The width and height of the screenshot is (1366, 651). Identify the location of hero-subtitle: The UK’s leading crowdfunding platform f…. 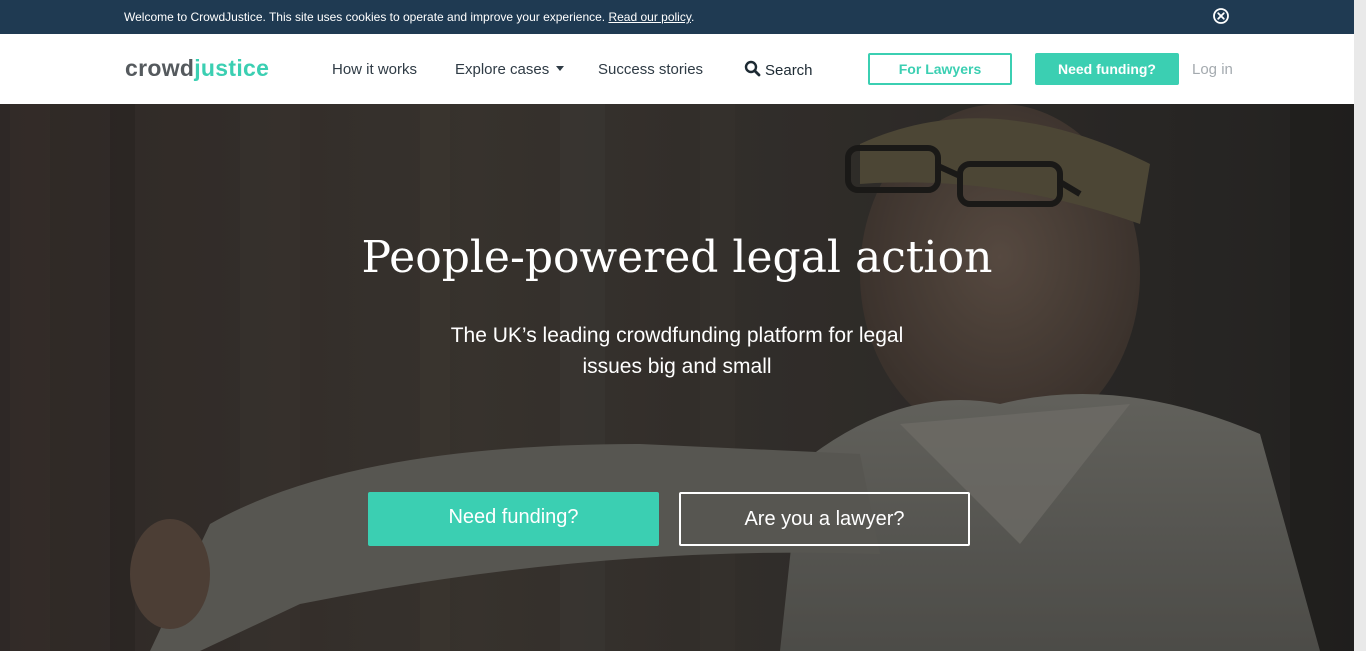
(677, 351).